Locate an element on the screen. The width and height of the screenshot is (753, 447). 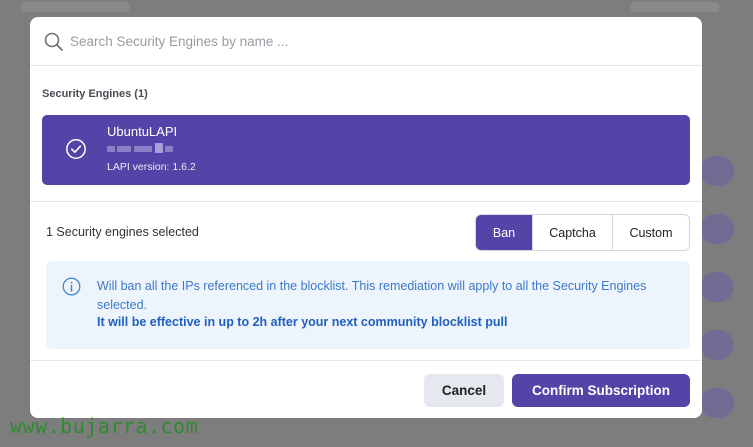
search-bar is located at coordinates (366, 41).